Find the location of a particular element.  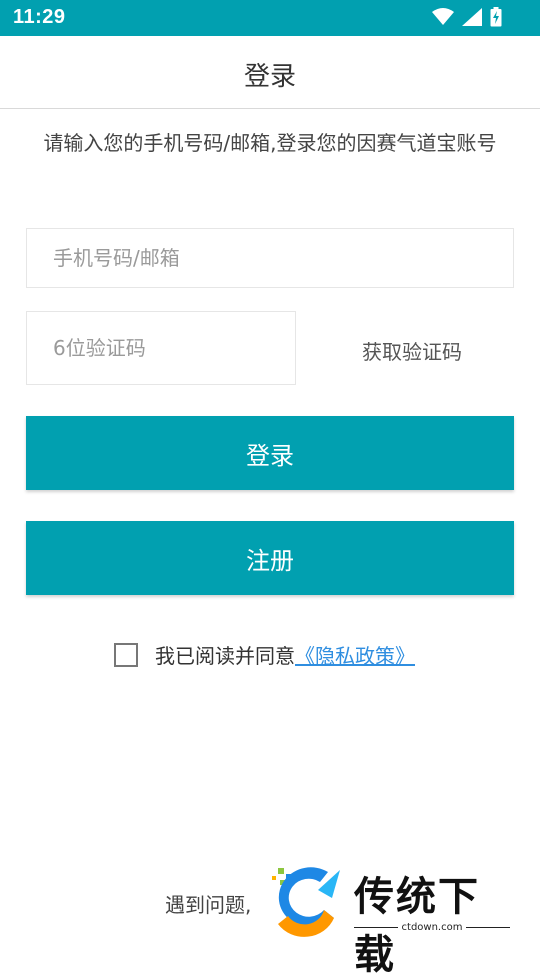

verification-code-input is located at coordinates (161, 348).